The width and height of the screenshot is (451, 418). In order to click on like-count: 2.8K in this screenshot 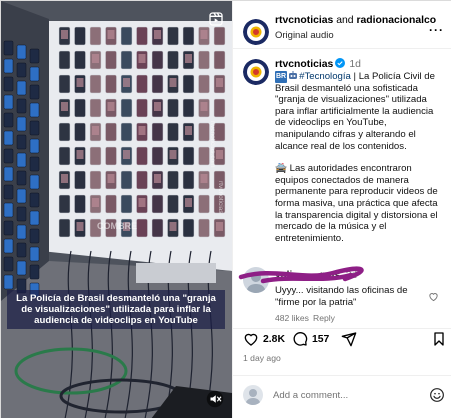, I will do `click(274, 339)`.